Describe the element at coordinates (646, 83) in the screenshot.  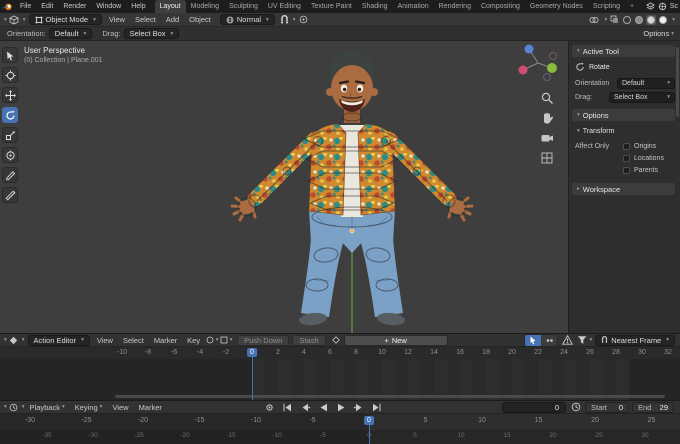
I see `sb-orientation-dropdown: Default ▾` at that location.